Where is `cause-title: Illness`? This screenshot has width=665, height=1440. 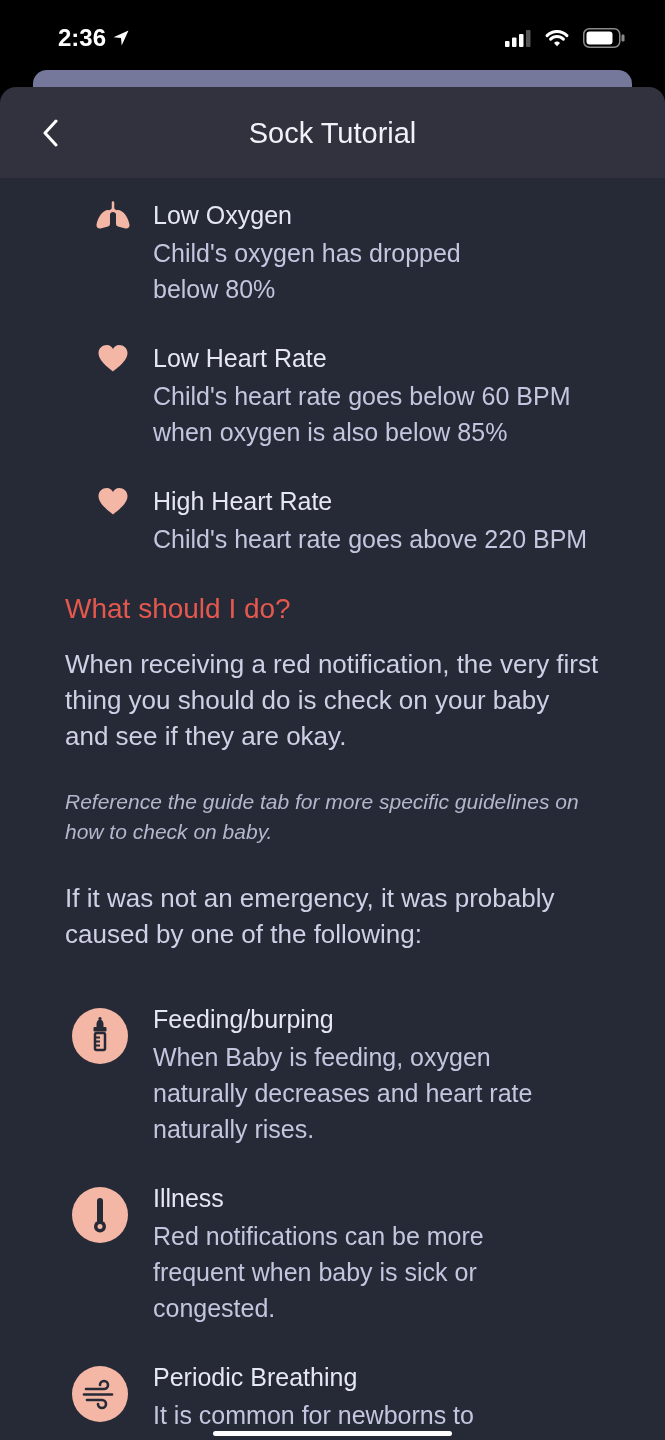 cause-title: Illness is located at coordinates (188, 1198).